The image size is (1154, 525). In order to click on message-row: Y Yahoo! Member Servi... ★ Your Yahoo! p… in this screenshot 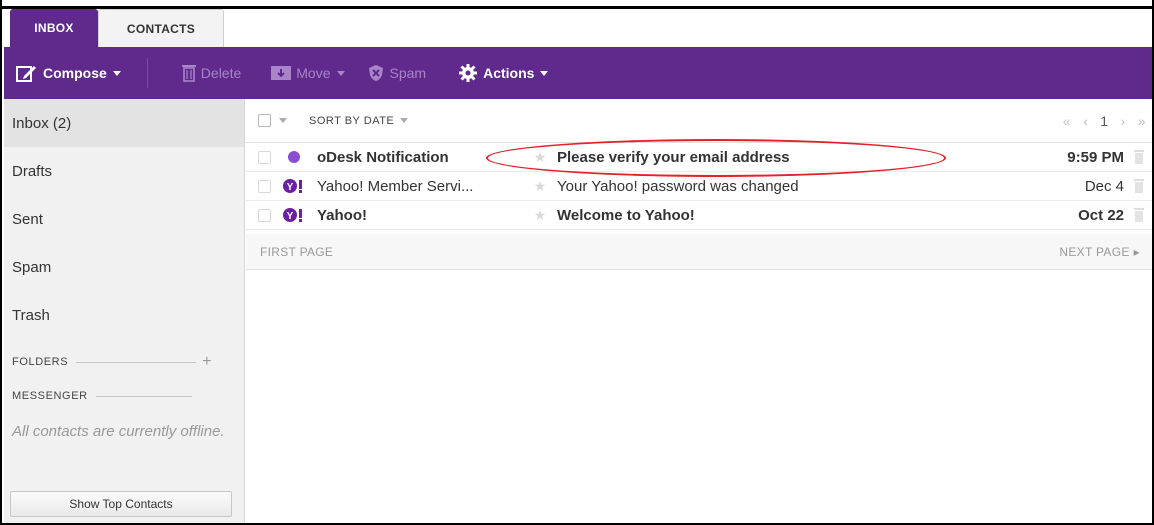, I will do `click(699, 186)`.